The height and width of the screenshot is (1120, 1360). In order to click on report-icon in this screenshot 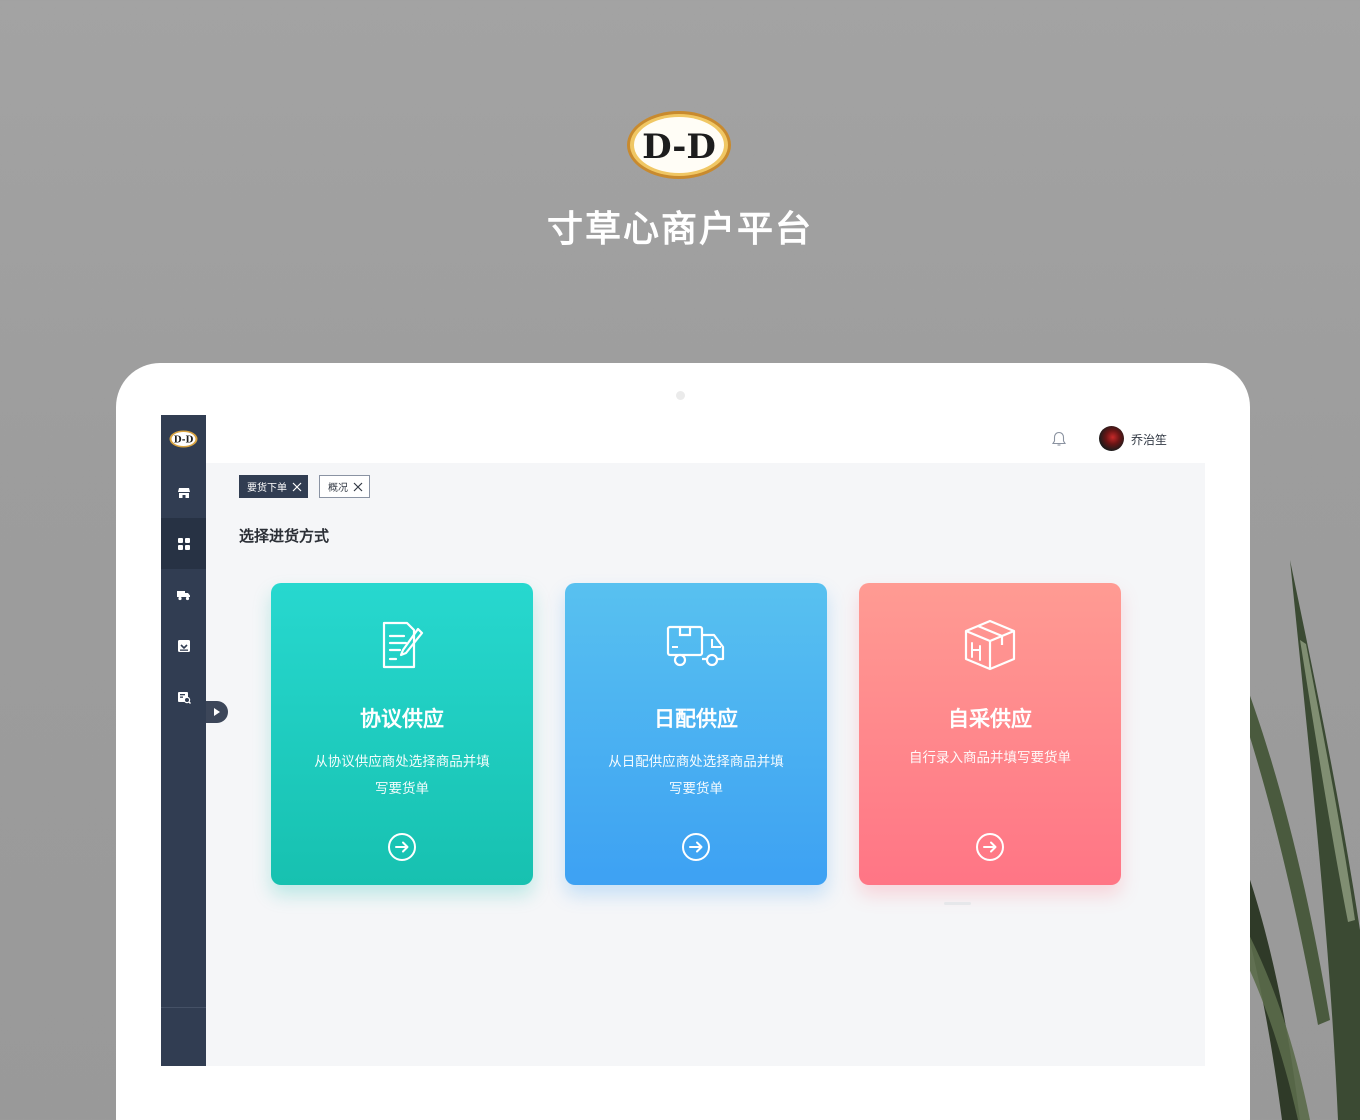, I will do `click(184, 697)`.